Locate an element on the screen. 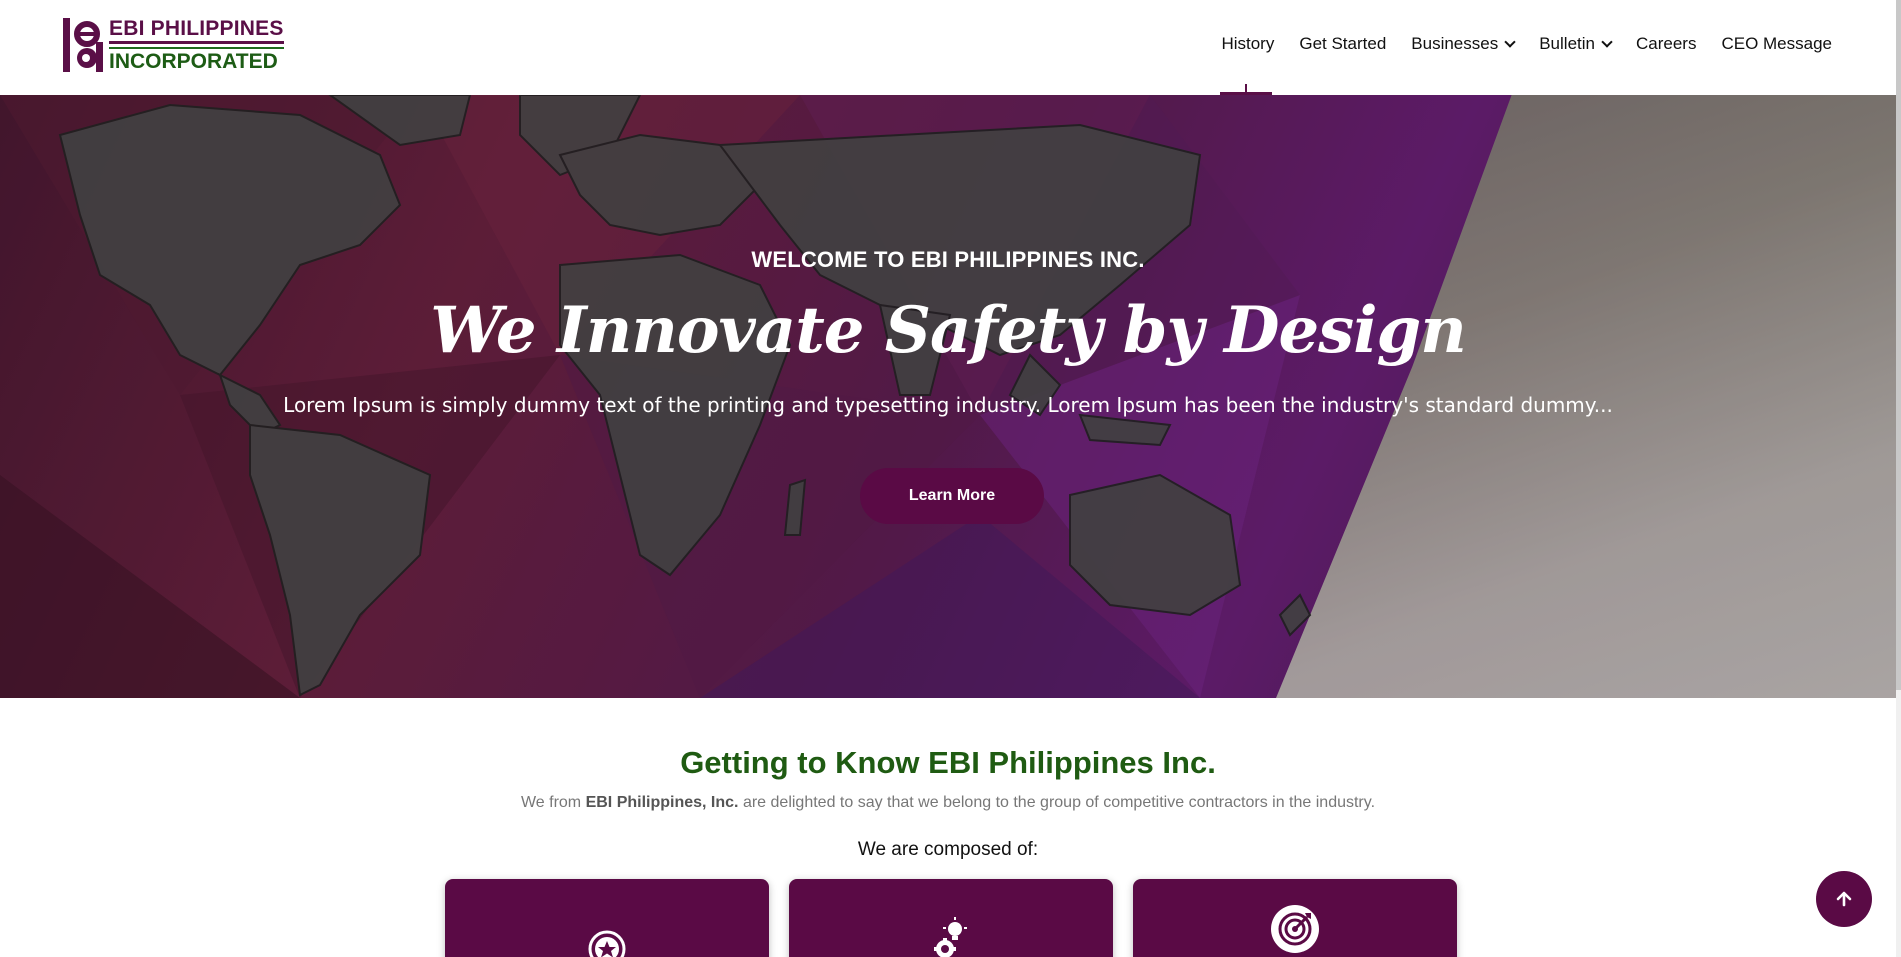 The width and height of the screenshot is (1901, 957). composed-of-label: We are composed of: is located at coordinates (948, 849).